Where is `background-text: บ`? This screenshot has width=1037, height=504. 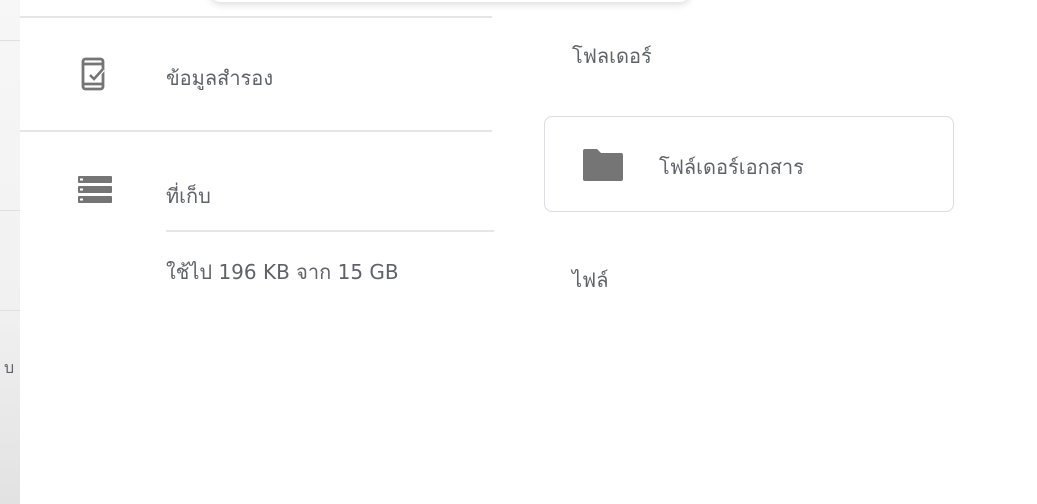 background-text: บ is located at coordinates (9, 367).